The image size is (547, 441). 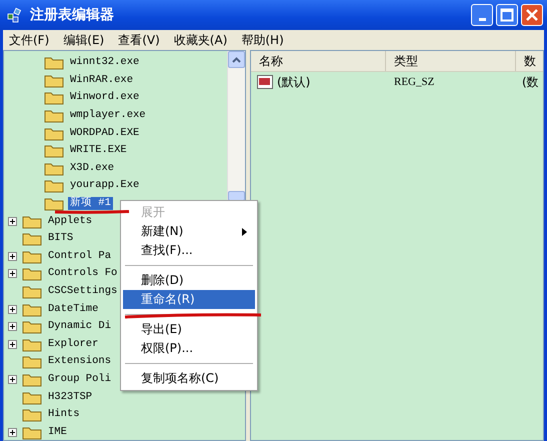 I want to click on table-cell-text: REG_SZ, so click(x=414, y=82).